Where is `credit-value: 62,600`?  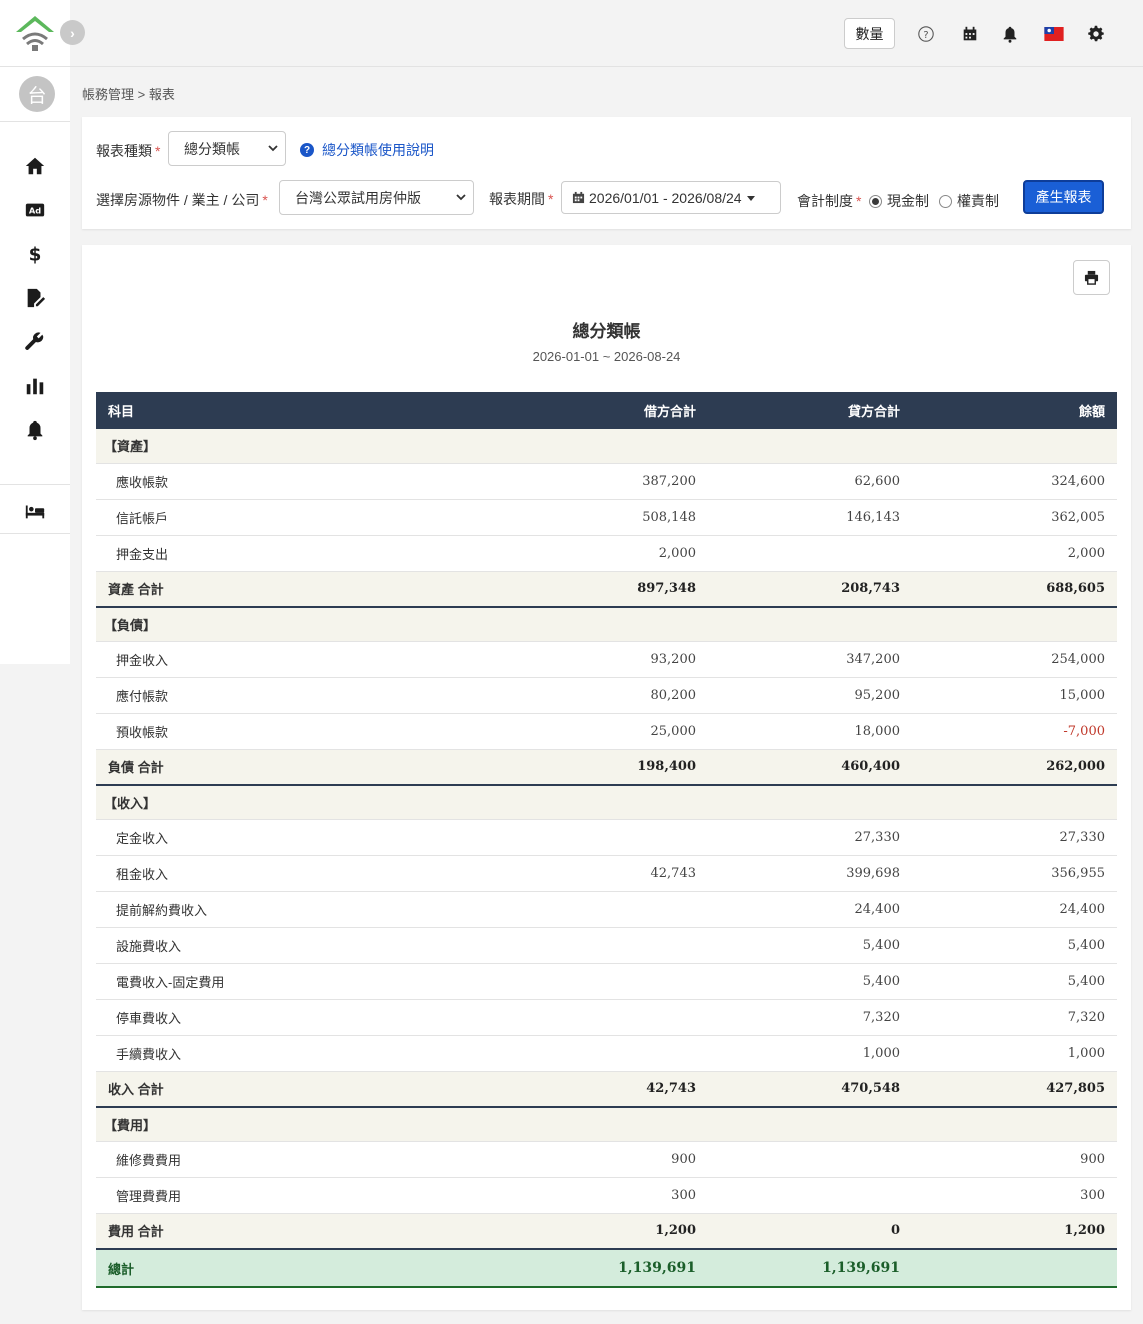
credit-value: 62,600 is located at coordinates (810, 481).